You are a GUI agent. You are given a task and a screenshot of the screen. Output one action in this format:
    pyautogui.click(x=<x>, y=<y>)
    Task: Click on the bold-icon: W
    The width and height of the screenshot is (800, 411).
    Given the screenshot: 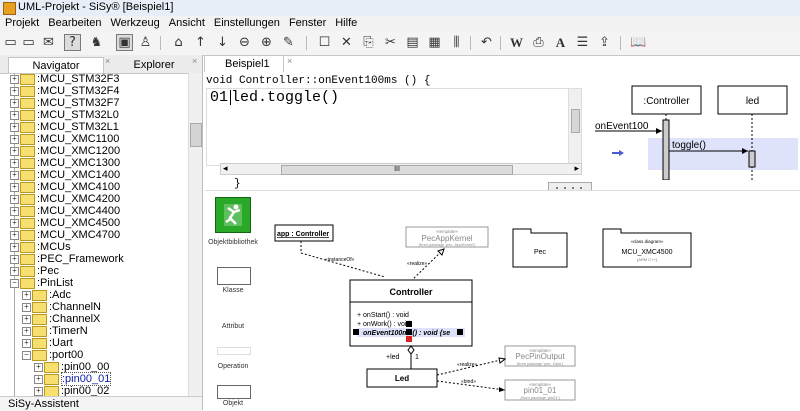 What is the action you would take?
    pyautogui.click(x=516, y=42)
    